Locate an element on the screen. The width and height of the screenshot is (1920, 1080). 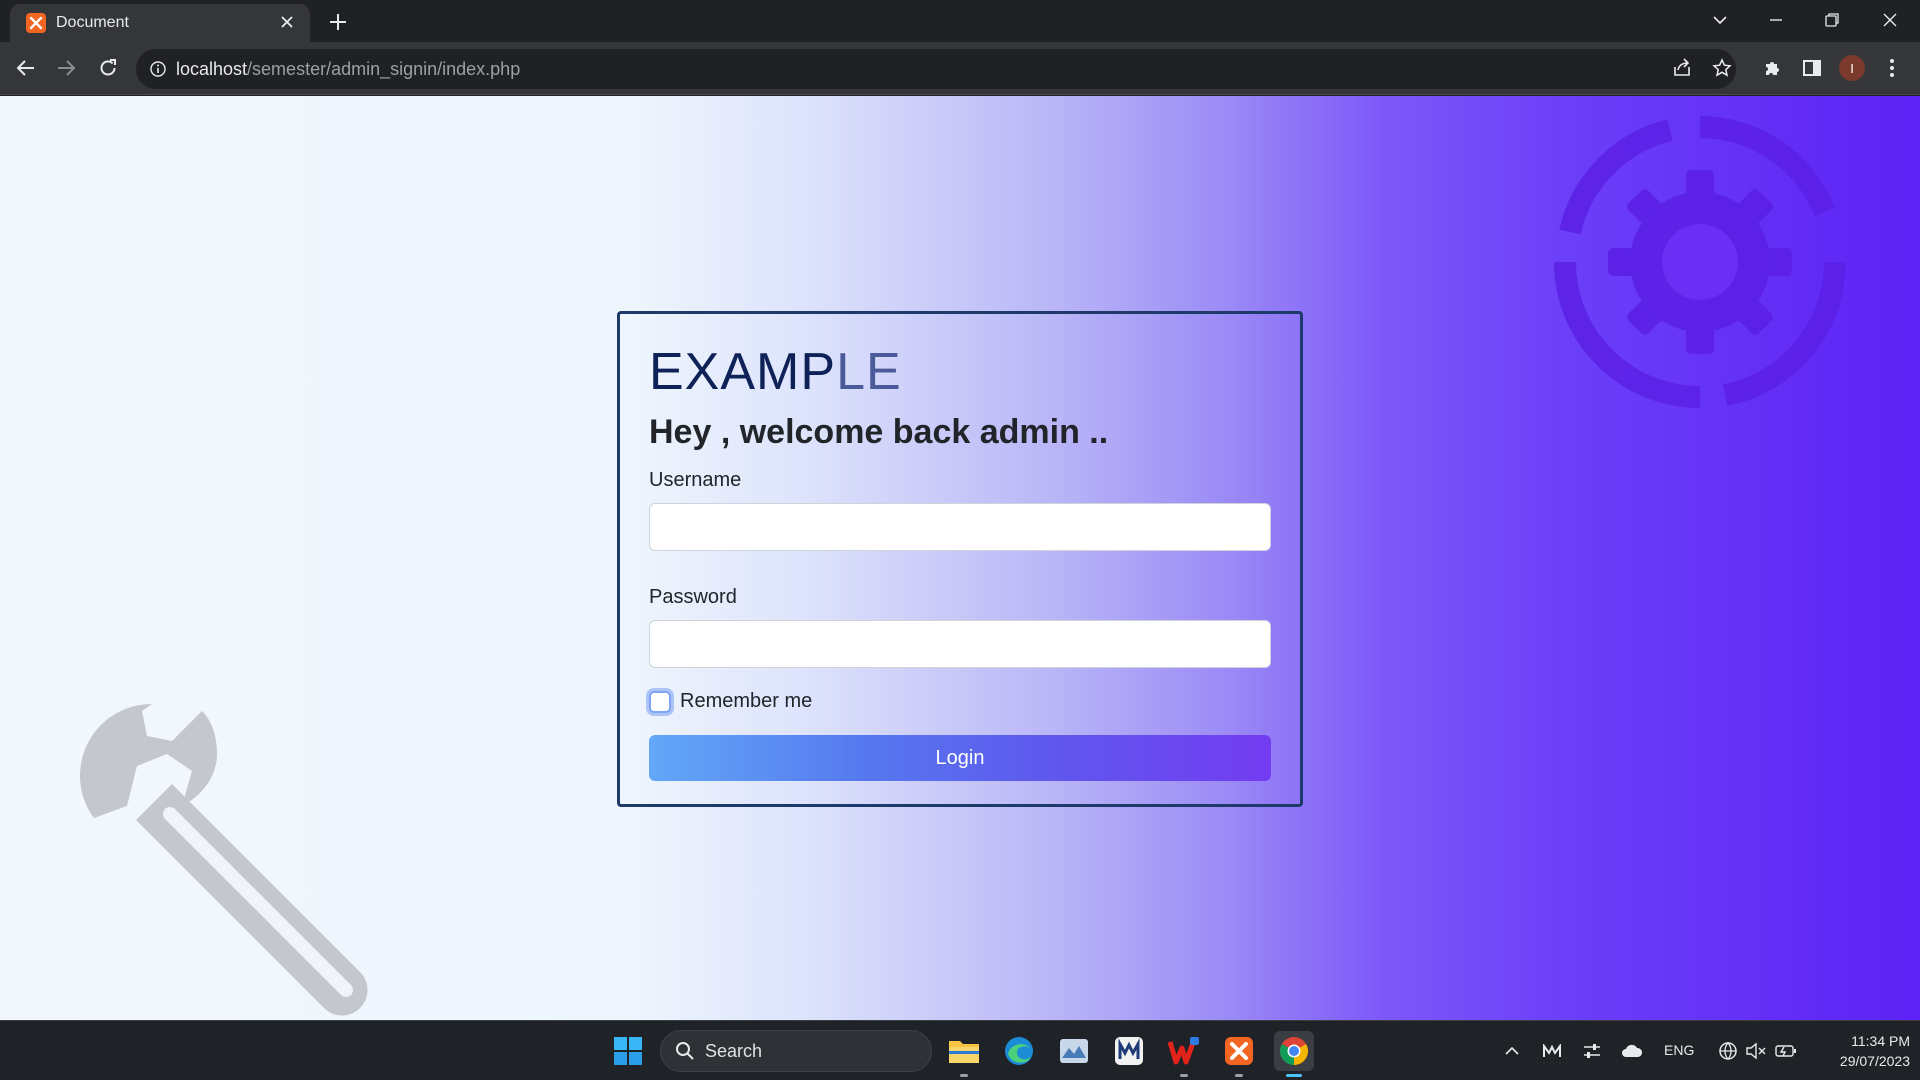
side-panel-icon is located at coordinates (1812, 68).